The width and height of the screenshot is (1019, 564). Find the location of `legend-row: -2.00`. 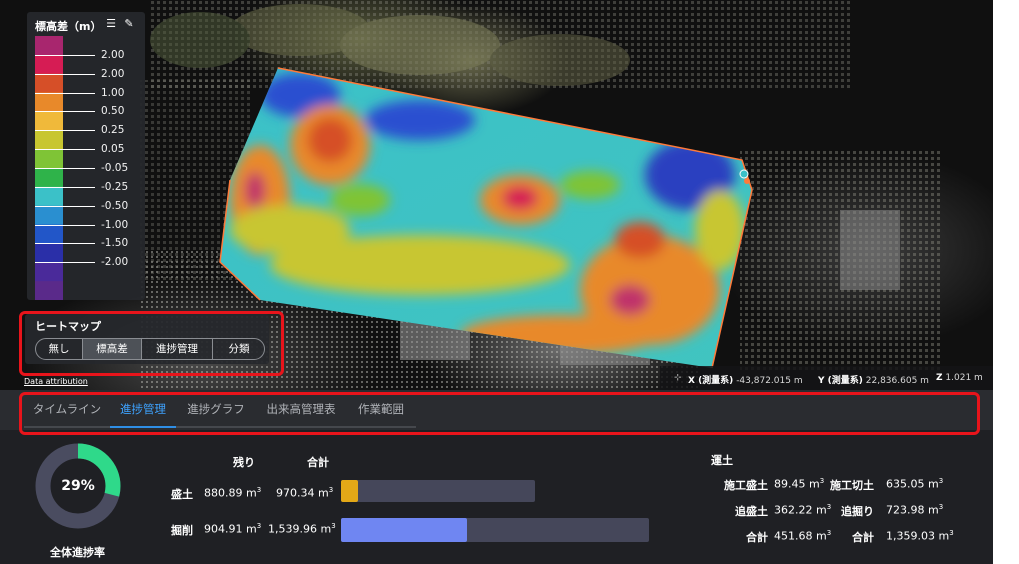

legend-row: -2.00 is located at coordinates (87, 262).